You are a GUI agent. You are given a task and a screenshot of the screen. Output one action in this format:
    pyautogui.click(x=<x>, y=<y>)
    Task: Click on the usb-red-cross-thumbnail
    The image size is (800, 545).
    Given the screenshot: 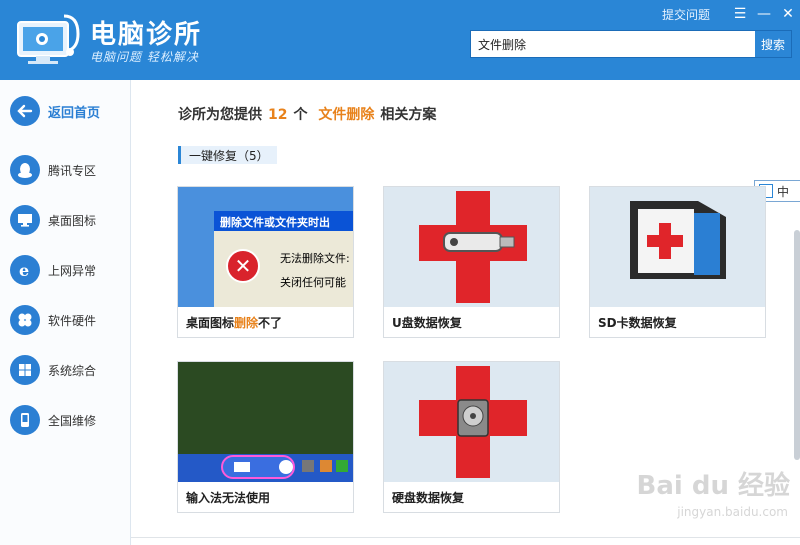 What is the action you would take?
    pyautogui.click(x=471, y=247)
    